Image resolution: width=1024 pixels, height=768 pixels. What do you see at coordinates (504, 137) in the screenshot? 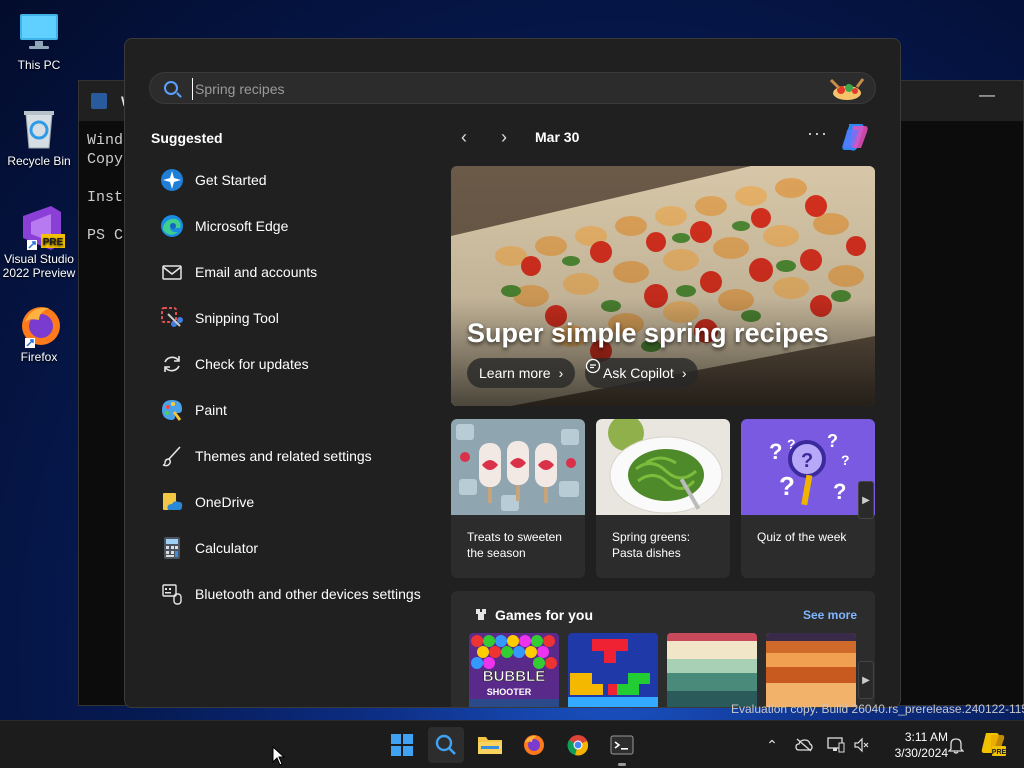
I see `next-arrow-icon: ›` at bounding box center [504, 137].